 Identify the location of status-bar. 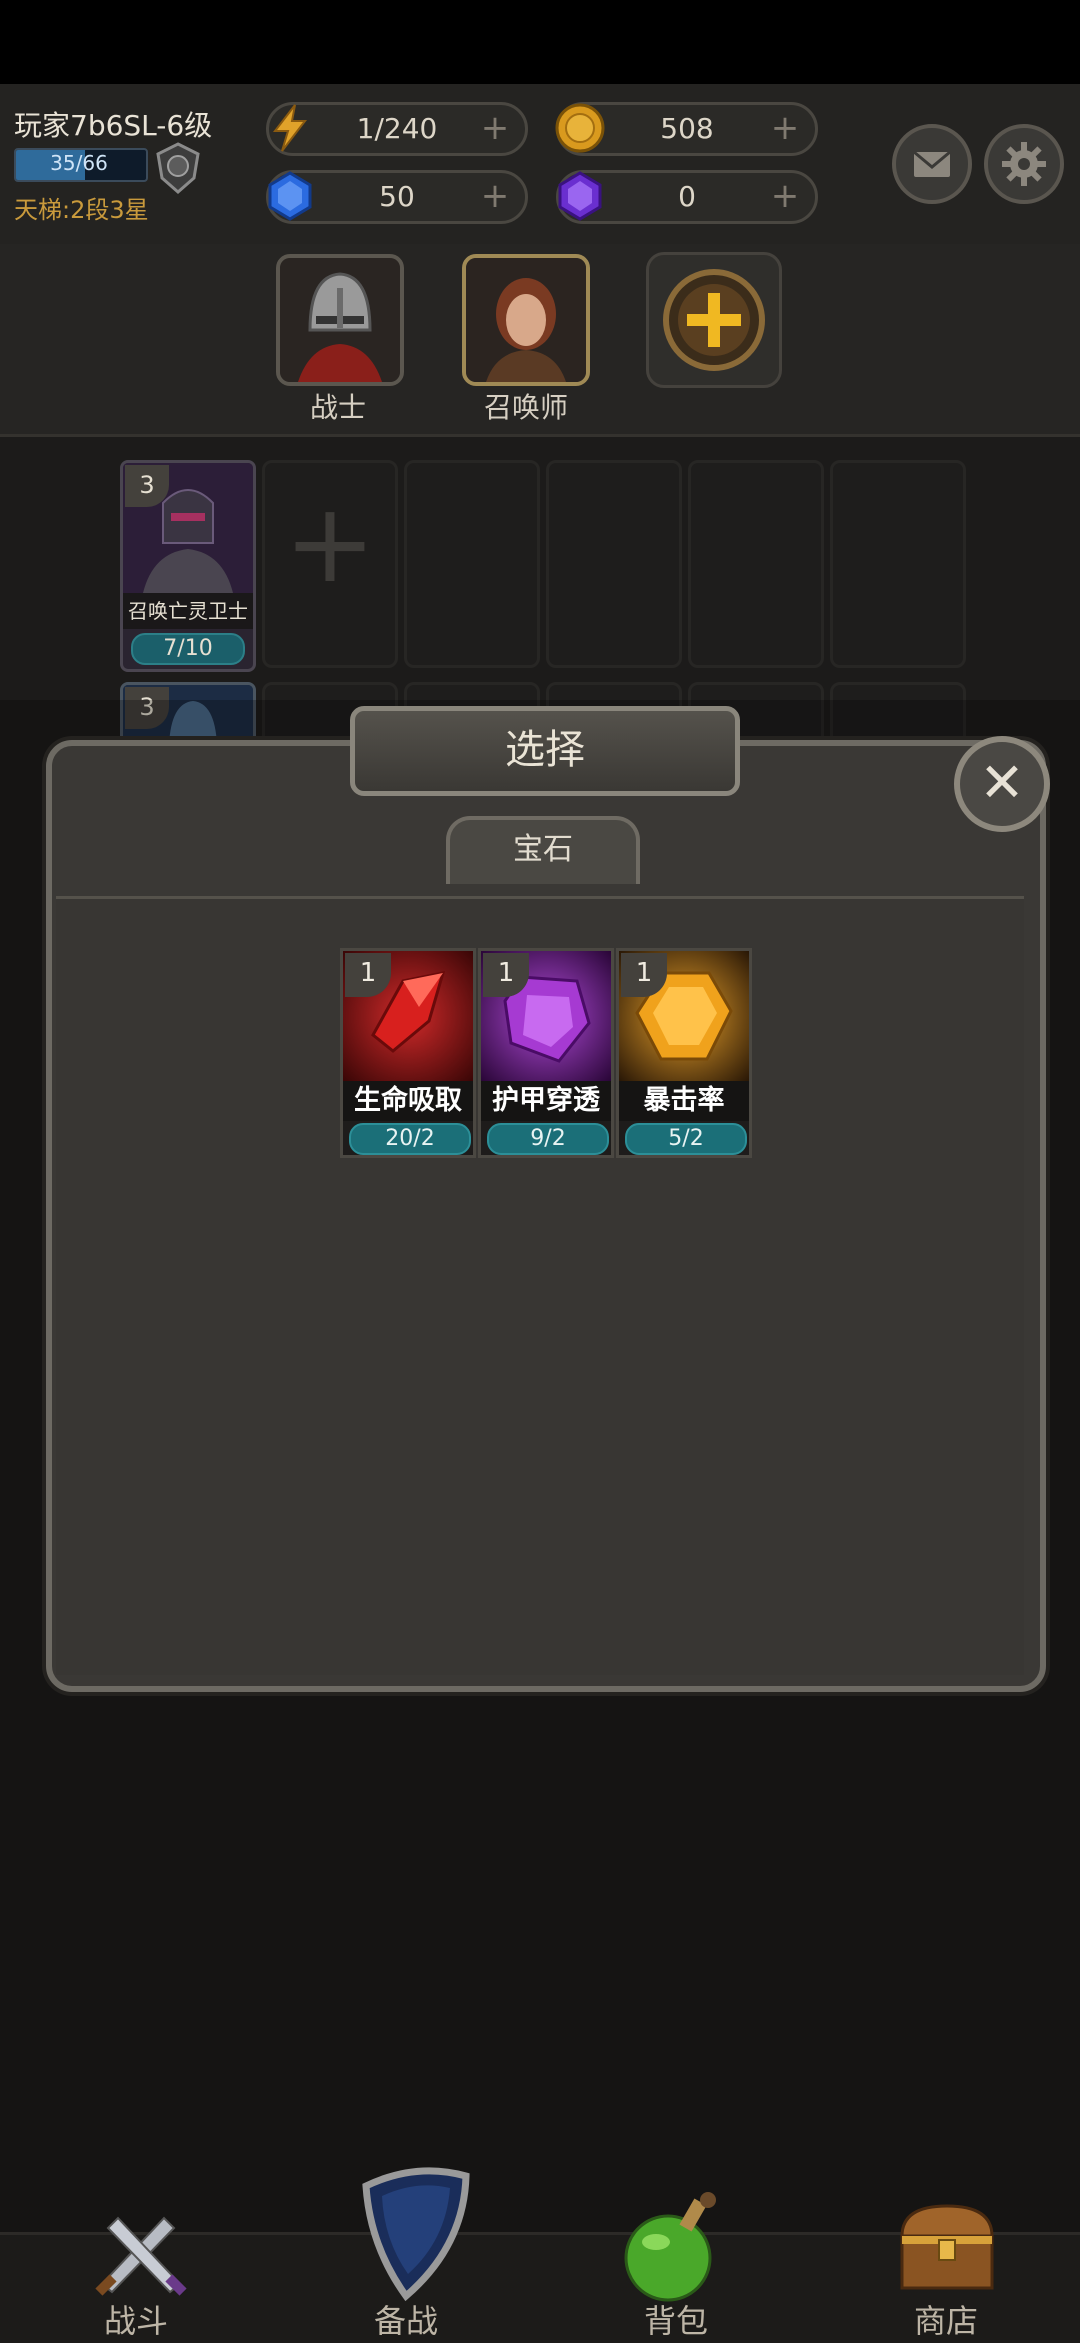
(540, 42).